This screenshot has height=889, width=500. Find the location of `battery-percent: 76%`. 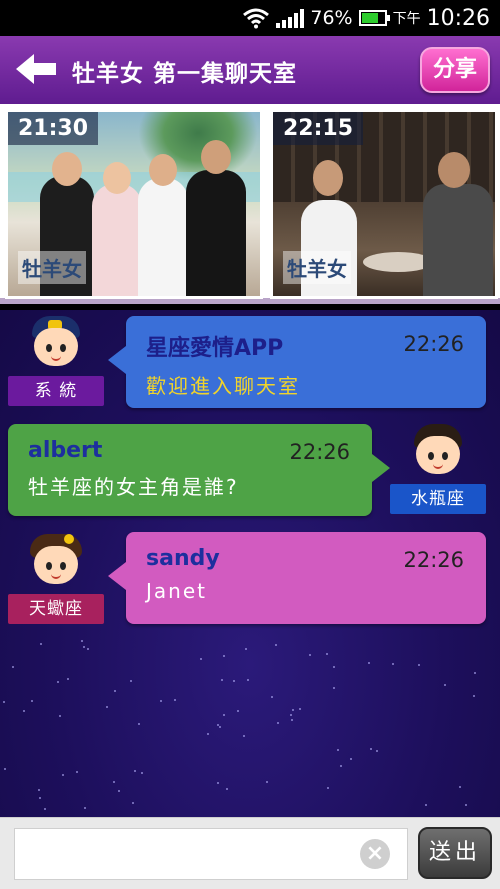

battery-percent: 76% is located at coordinates (331, 18).